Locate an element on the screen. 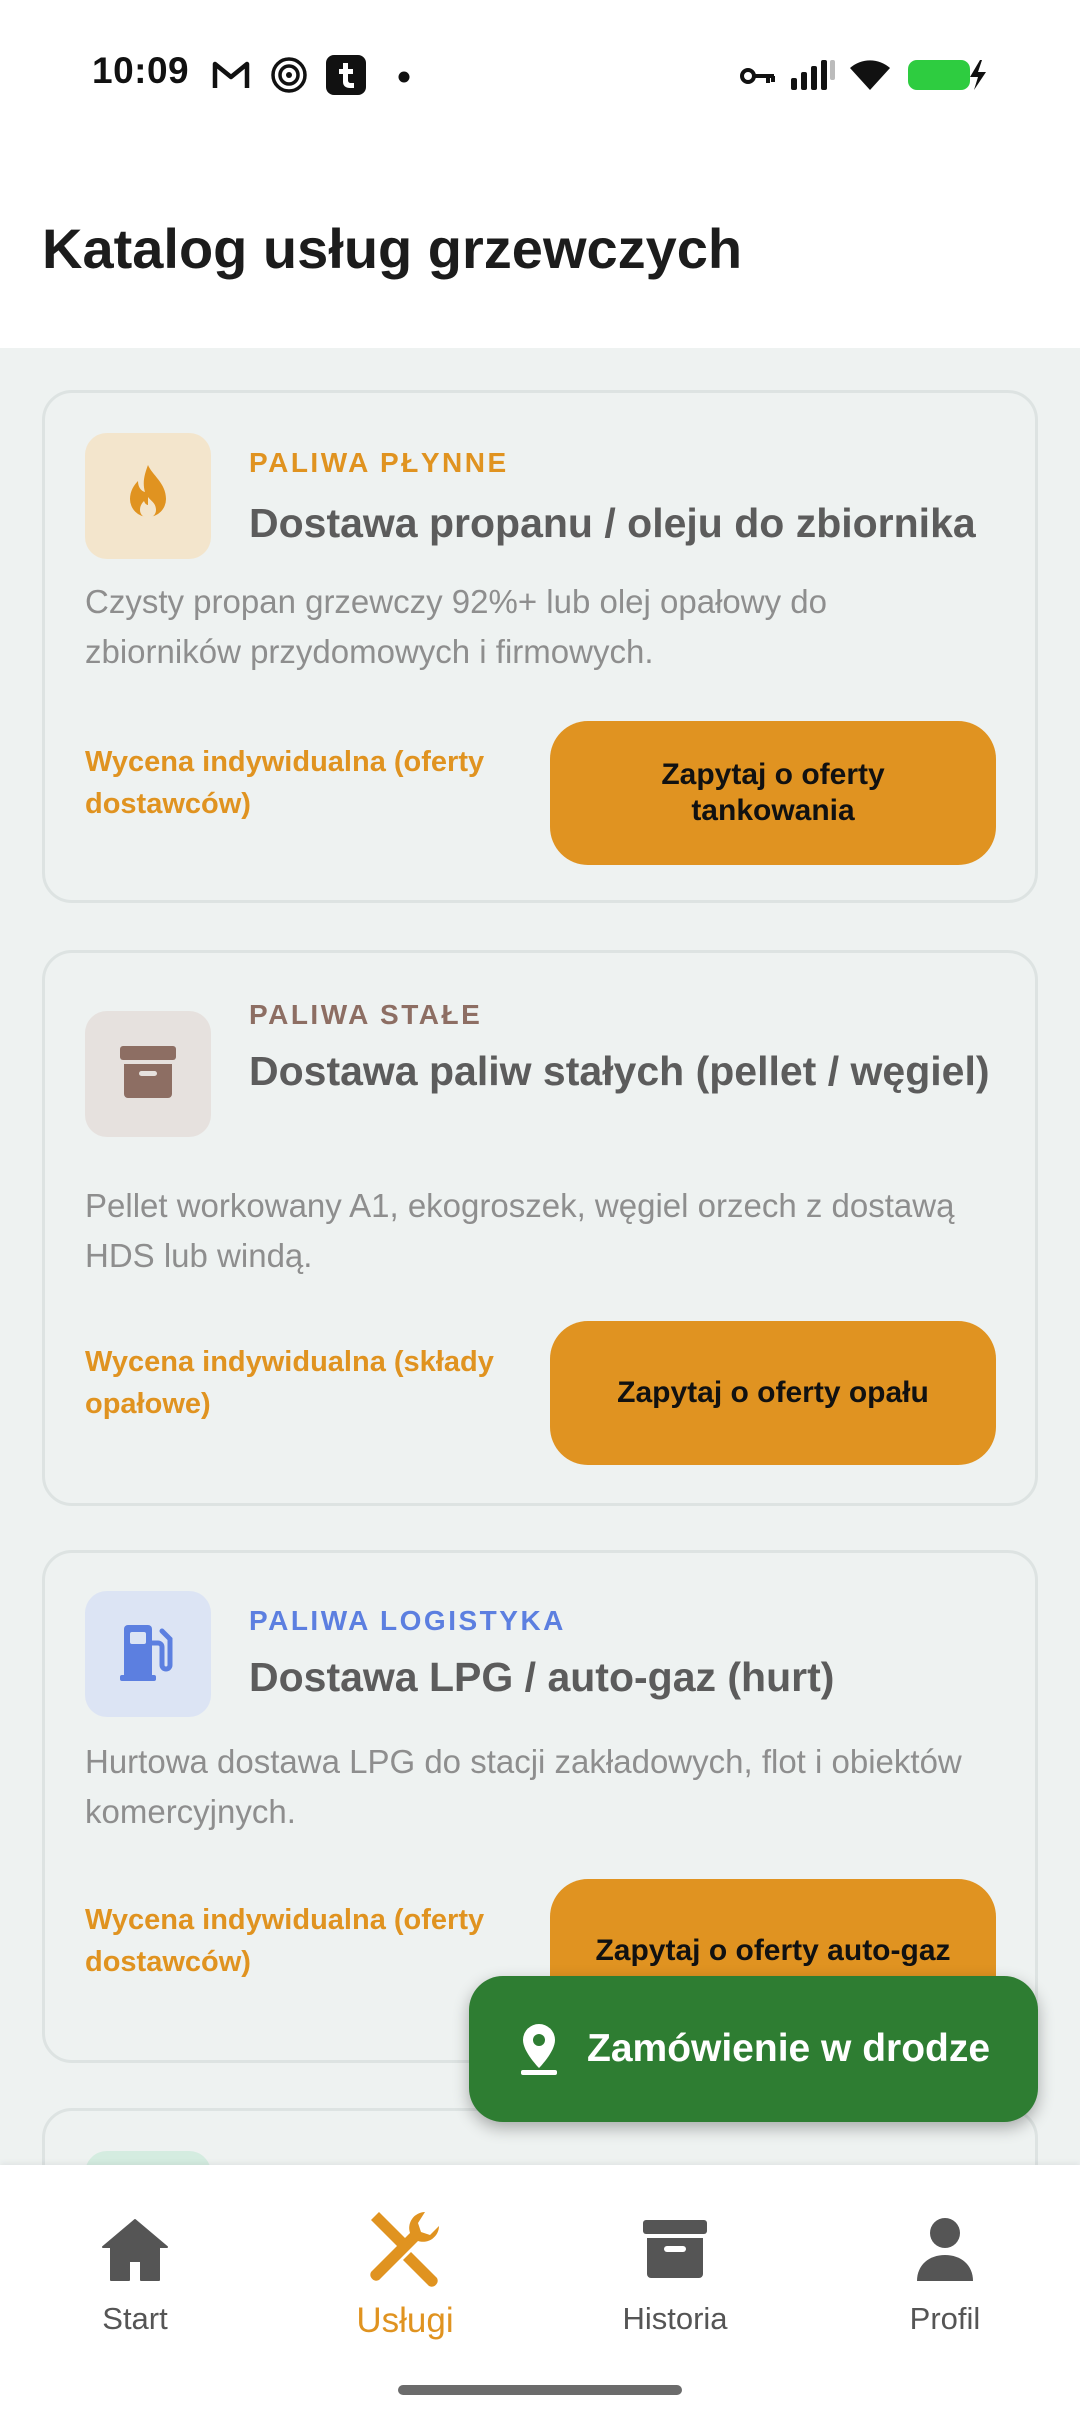 This screenshot has width=1080, height=2424. tools-icon is located at coordinates (405, 2250).